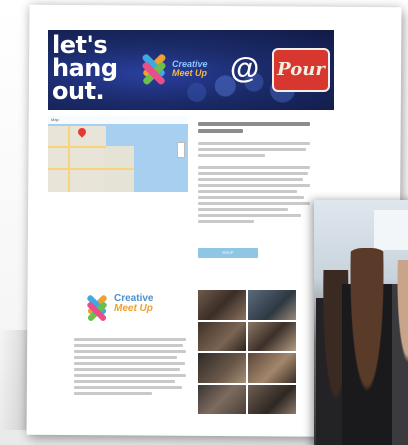 The image size is (408, 445). I want to click on rsvp-button: RSVP, so click(228, 253).